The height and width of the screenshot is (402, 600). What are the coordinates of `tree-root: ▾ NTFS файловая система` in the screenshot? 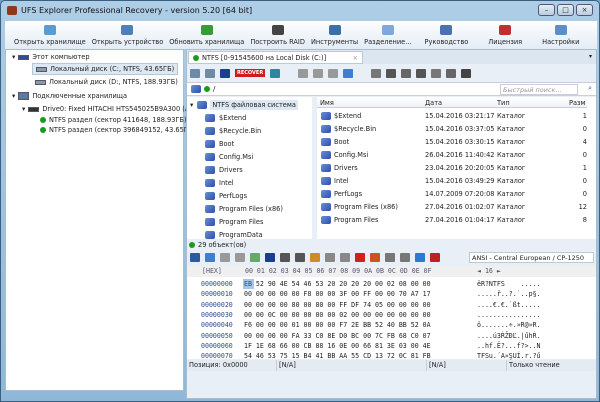 It's located at (251, 104).